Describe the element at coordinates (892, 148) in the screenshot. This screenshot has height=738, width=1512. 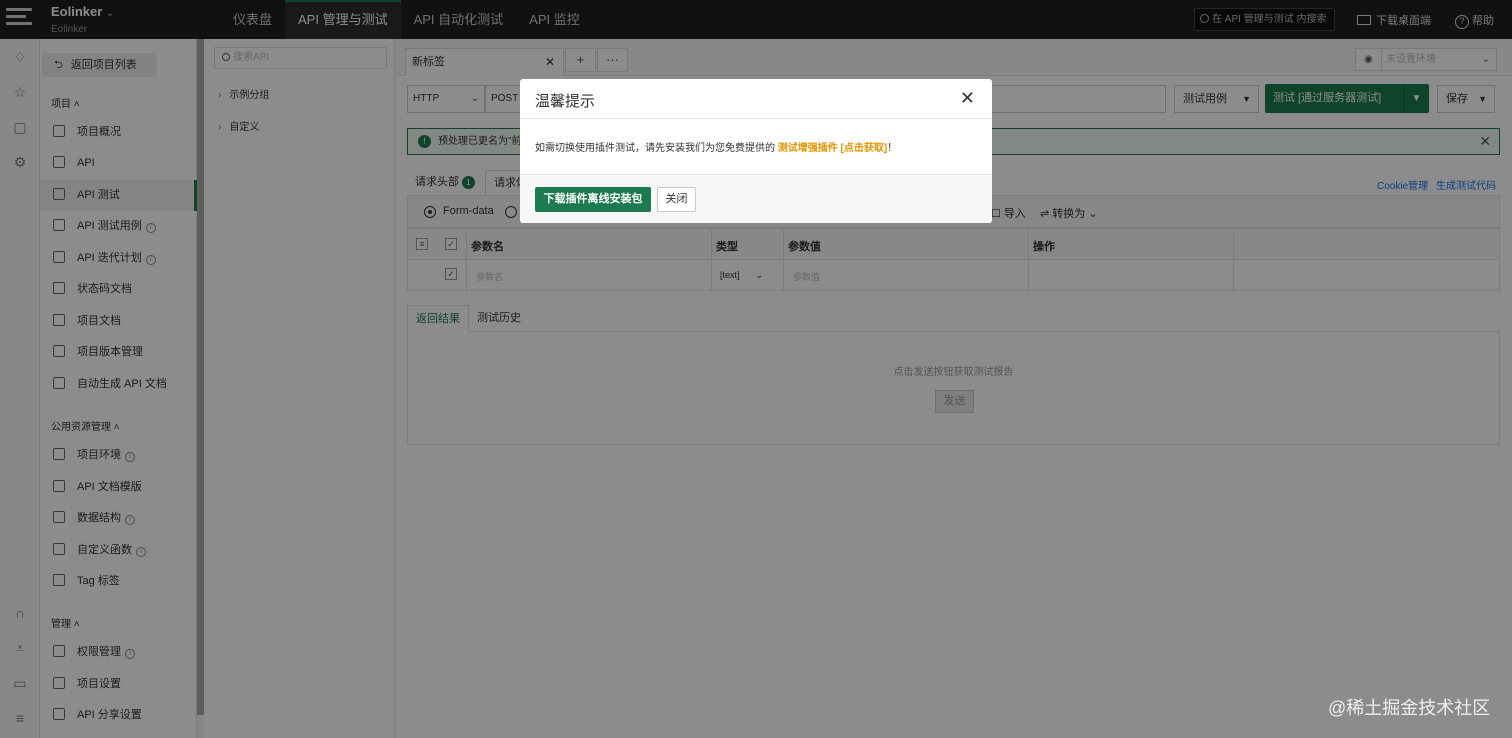
I see `message-suffix: ！` at that location.